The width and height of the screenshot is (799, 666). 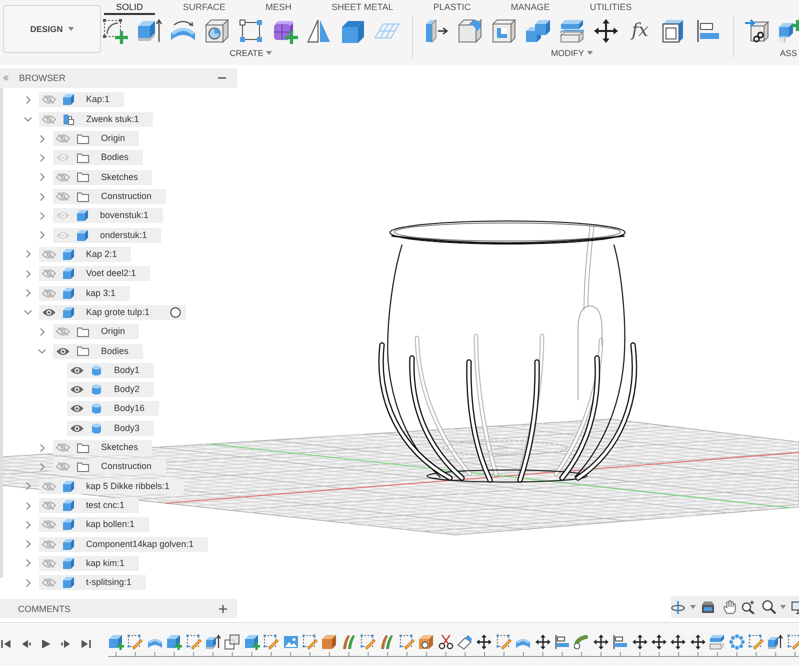 What do you see at coordinates (123, 544) in the screenshot?
I see `browser-item: Component14kap golven:1` at bounding box center [123, 544].